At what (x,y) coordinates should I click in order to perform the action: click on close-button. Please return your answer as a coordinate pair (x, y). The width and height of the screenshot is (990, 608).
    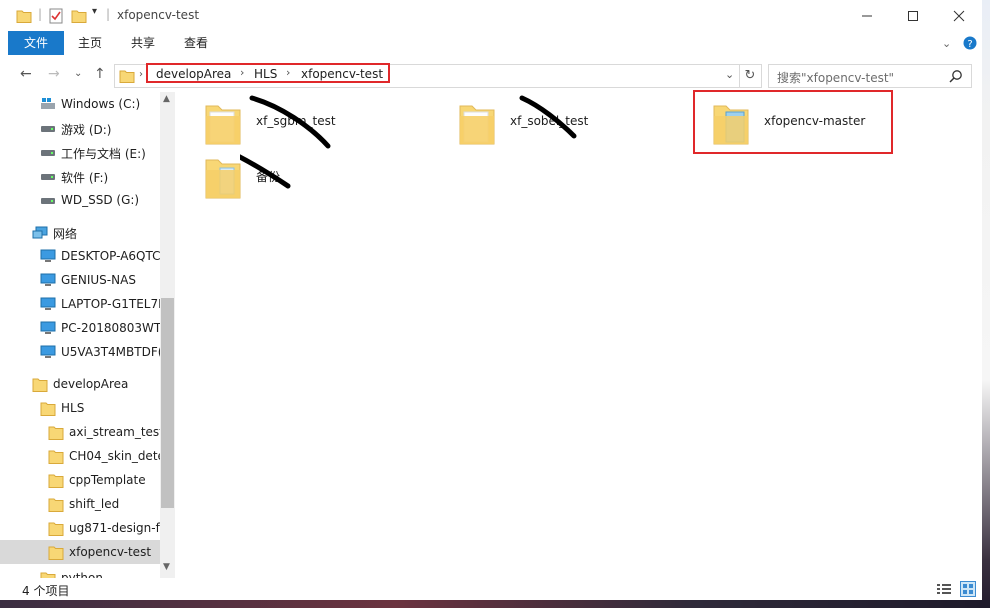
    Looking at the image, I should click on (959, 15).